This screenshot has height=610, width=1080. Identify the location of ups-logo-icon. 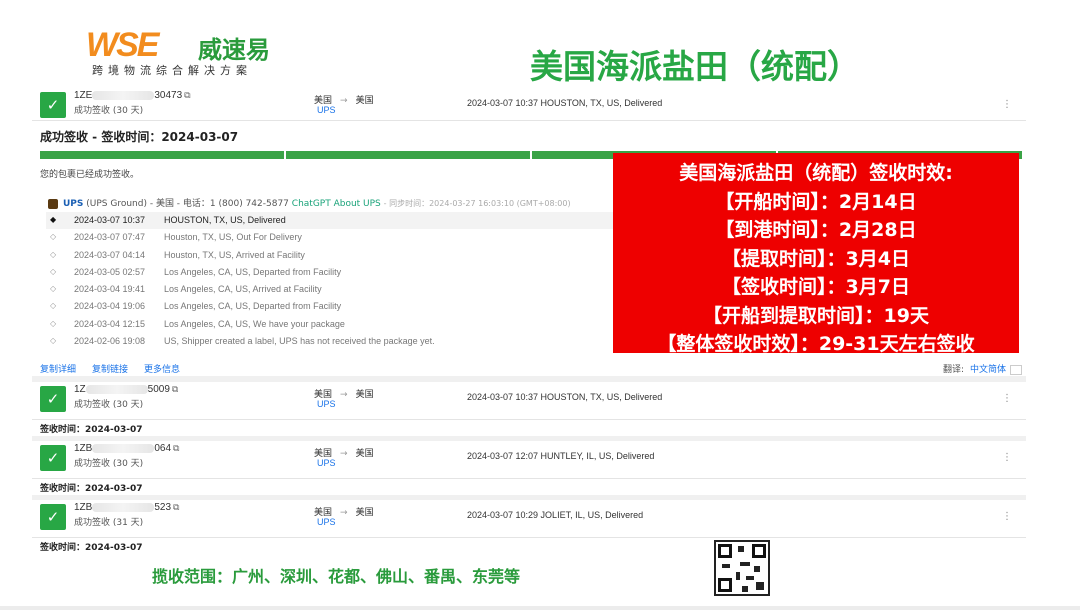
(53, 203).